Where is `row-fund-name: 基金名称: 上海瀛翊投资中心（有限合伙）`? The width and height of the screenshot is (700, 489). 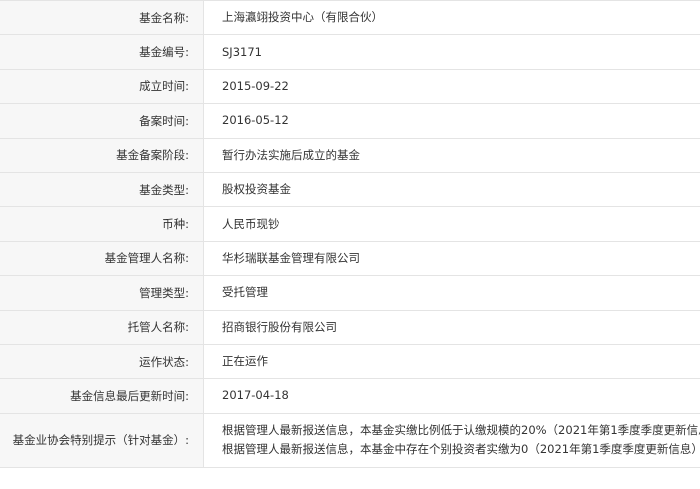
row-fund-name: 基金名称: 上海瀛翊投资中心（有限合伙） is located at coordinates (350, 18).